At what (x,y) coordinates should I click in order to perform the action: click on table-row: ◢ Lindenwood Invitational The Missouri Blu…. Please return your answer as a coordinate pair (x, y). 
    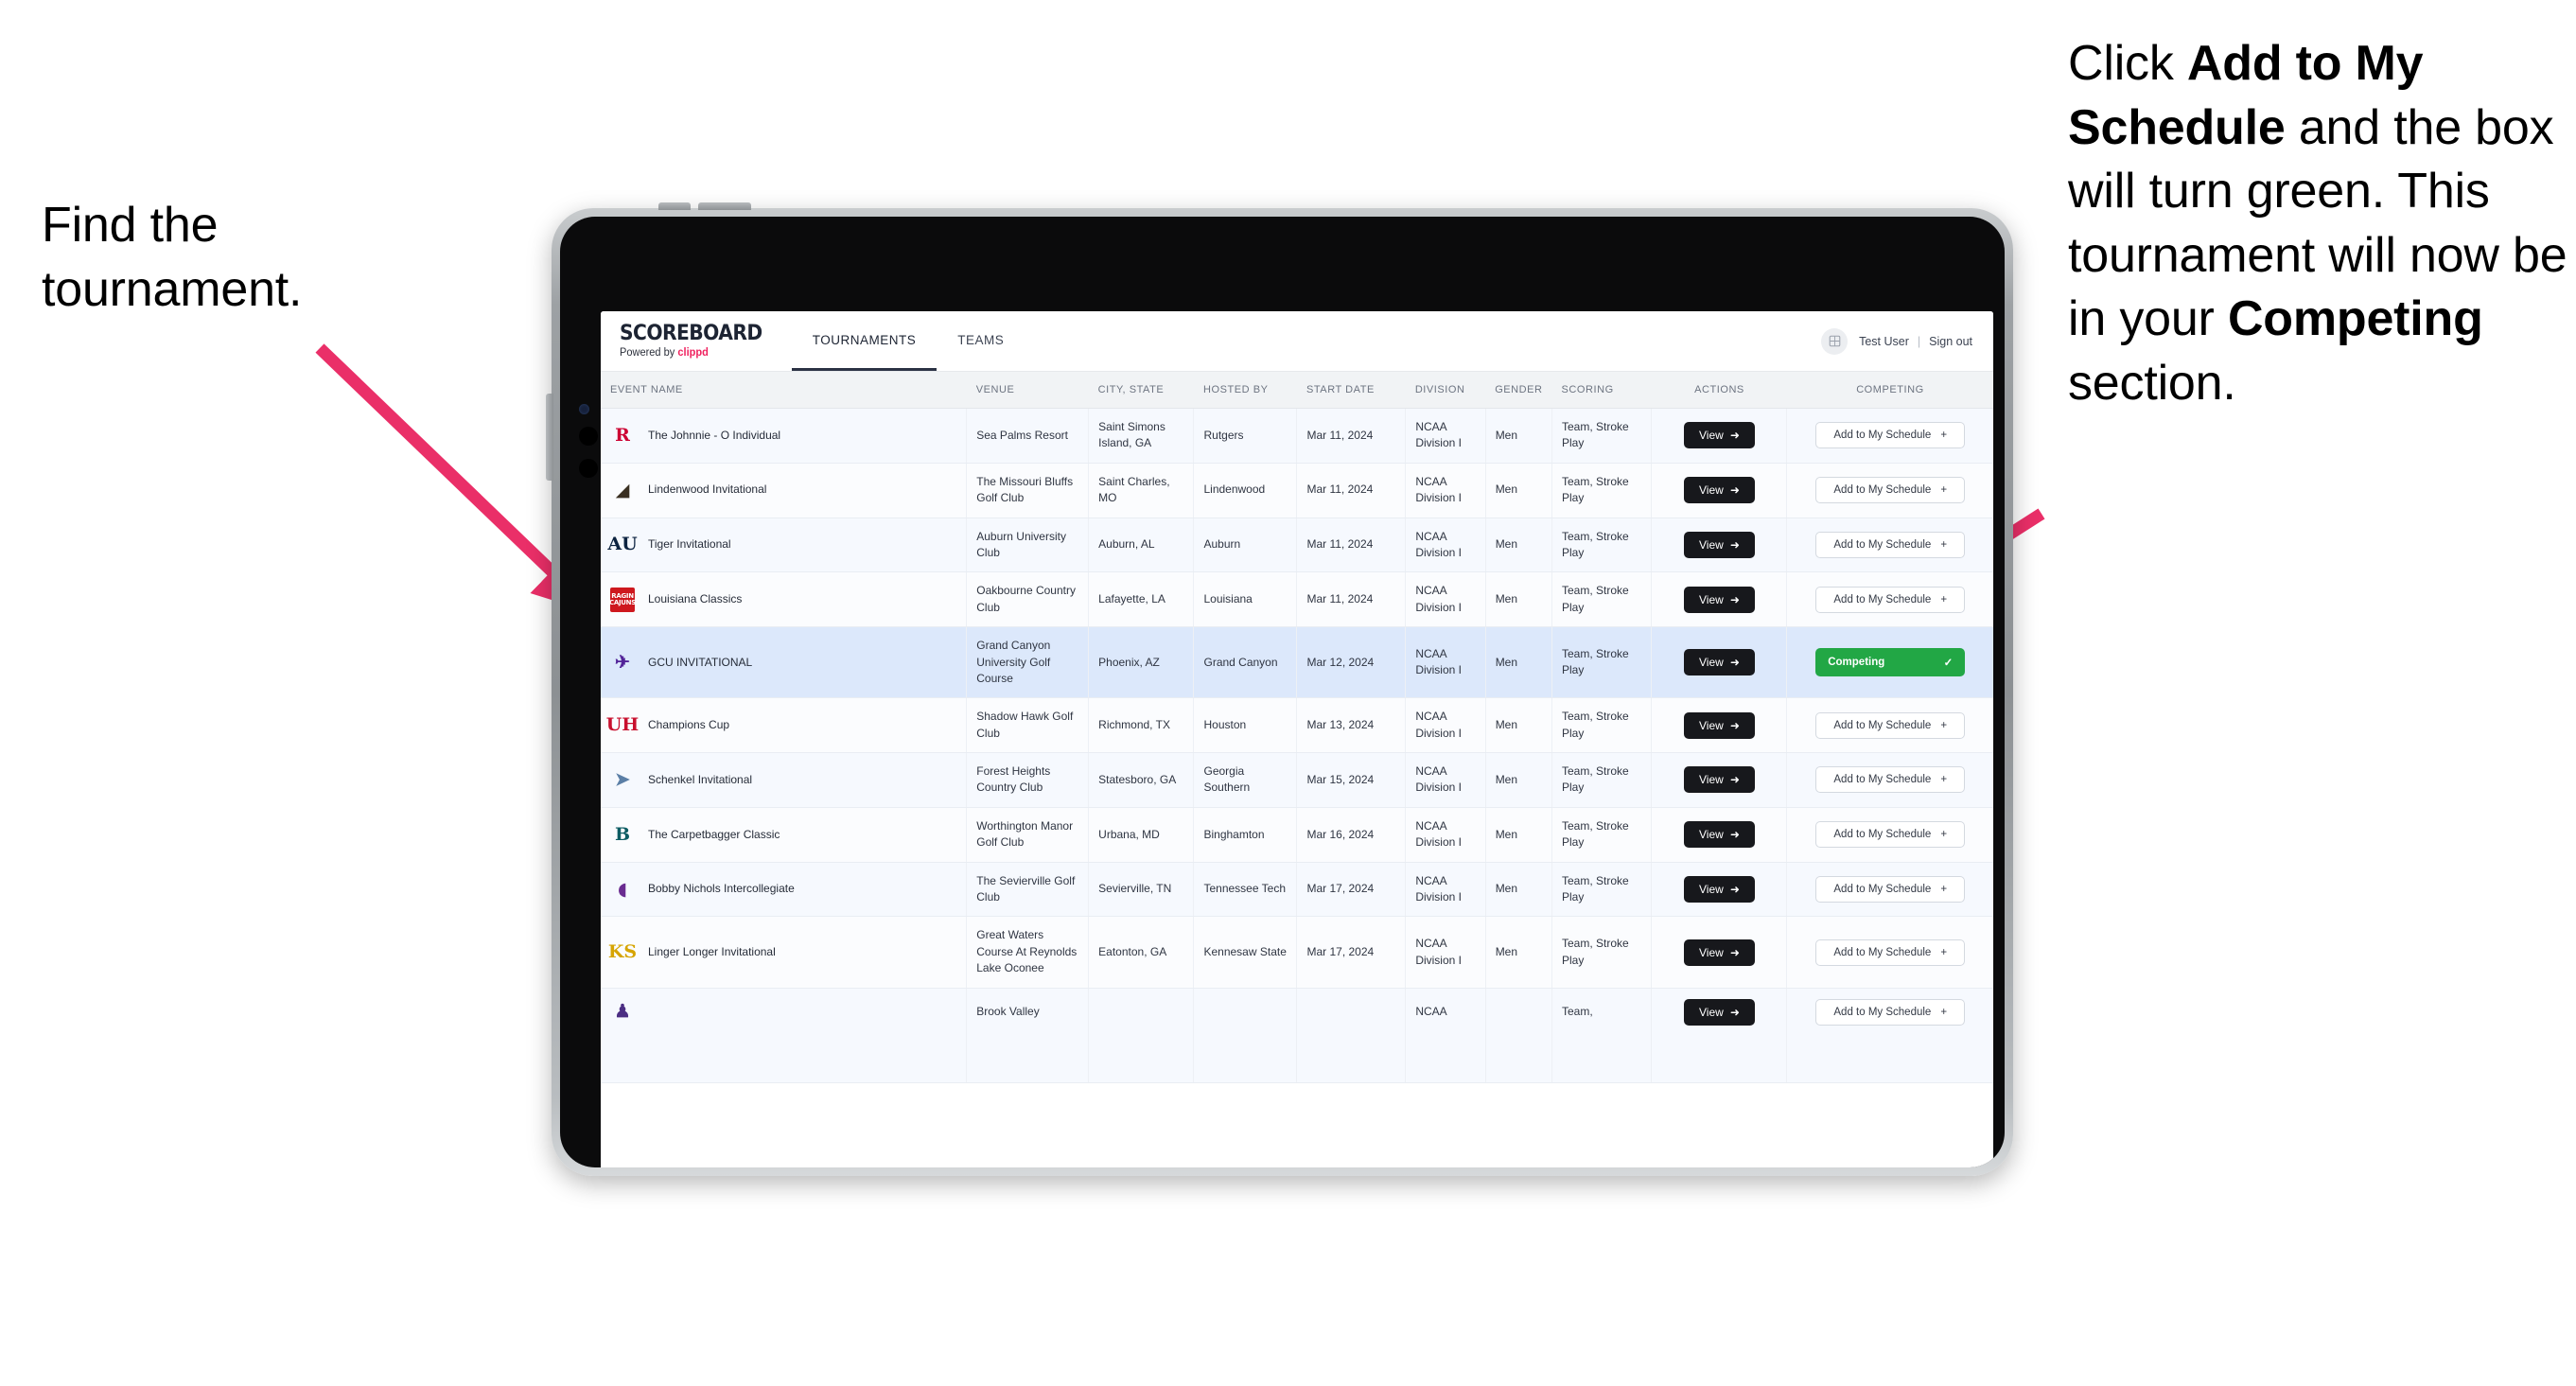
    Looking at the image, I should click on (1297, 490).